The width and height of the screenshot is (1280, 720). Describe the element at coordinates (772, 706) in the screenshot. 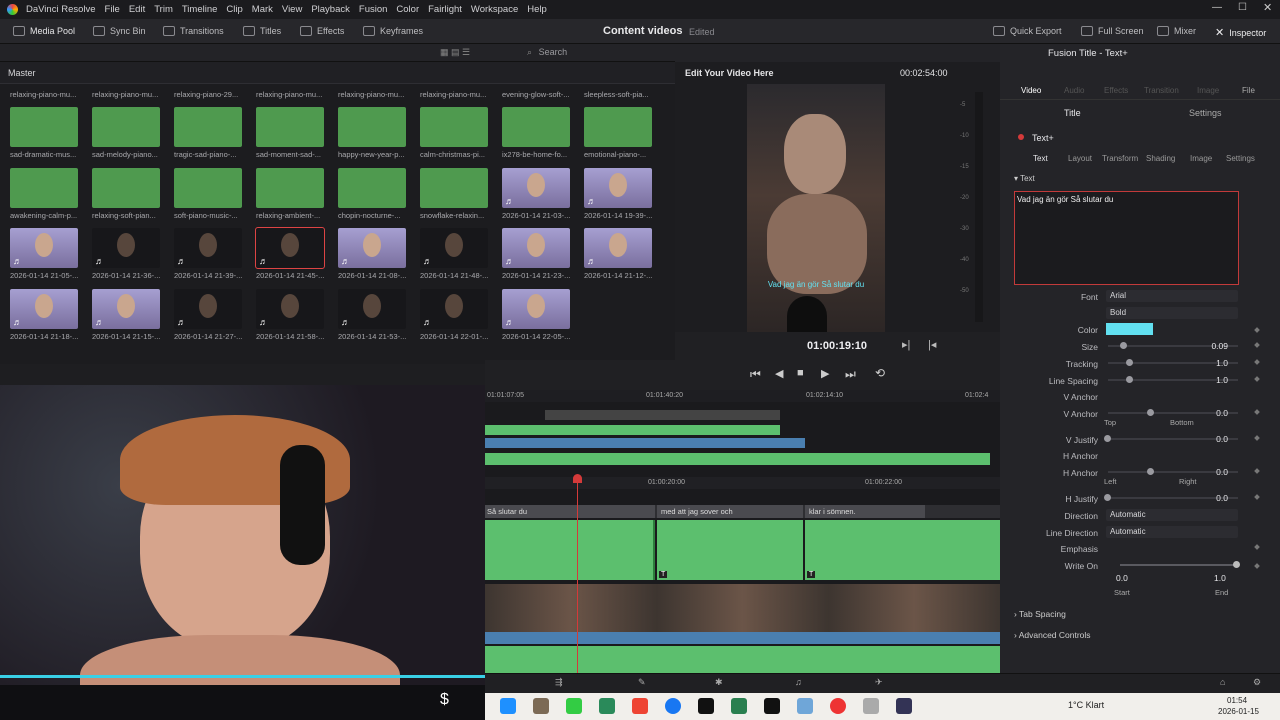

I see `x-icon` at that location.